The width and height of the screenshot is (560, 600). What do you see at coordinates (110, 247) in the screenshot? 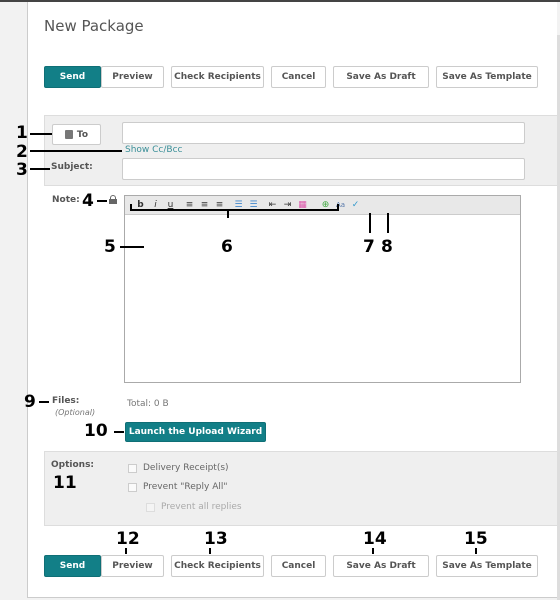
I see `callout-5: 5` at bounding box center [110, 247].